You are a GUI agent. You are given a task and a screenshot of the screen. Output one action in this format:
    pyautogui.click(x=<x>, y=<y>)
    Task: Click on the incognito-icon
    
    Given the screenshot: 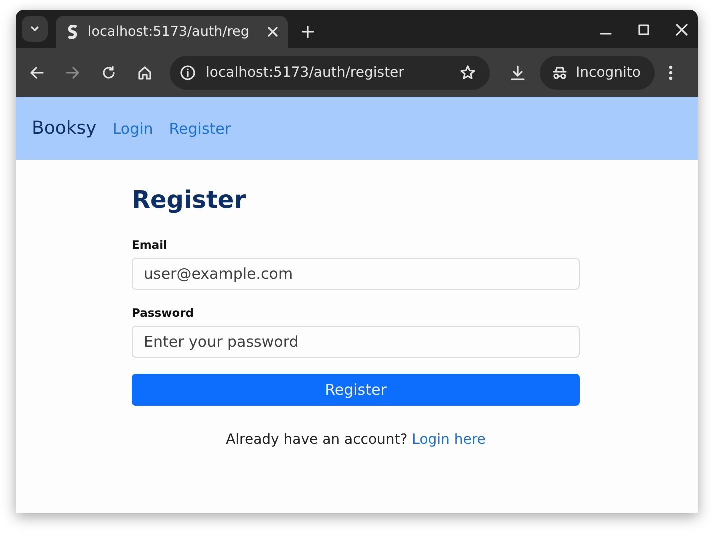 What is the action you would take?
    pyautogui.click(x=560, y=73)
    